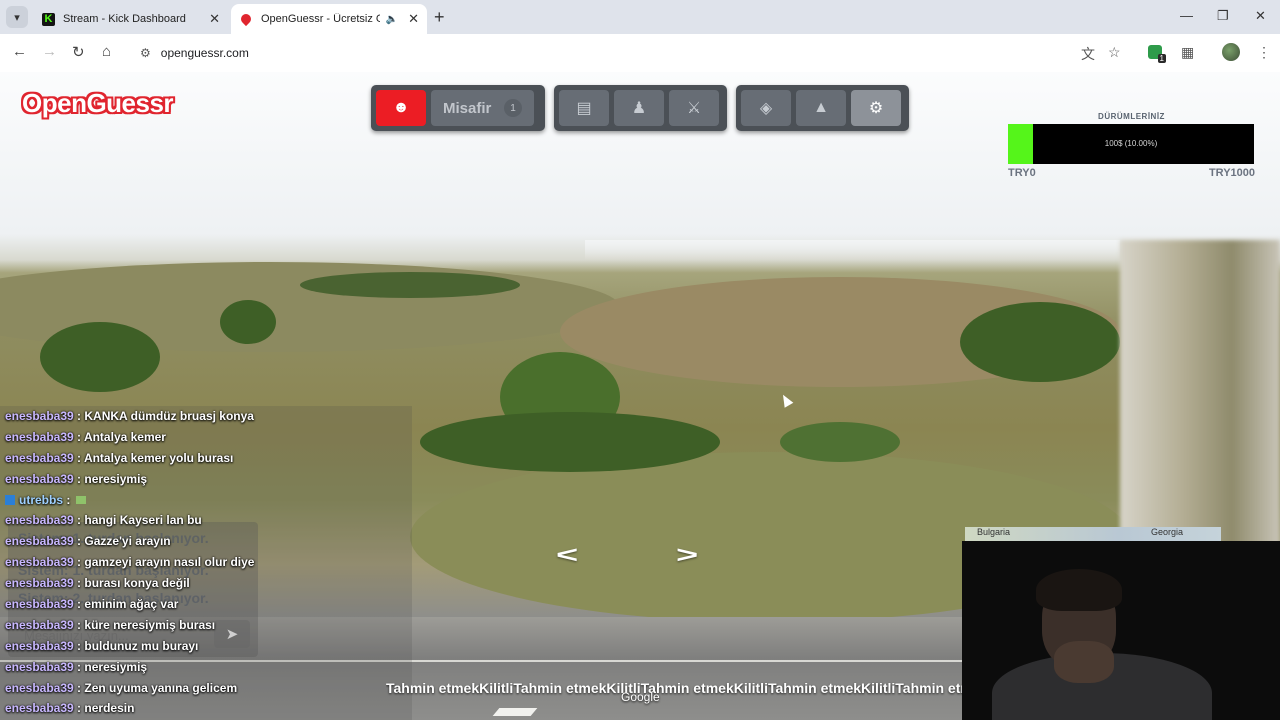 Image resolution: width=1280 pixels, height=720 pixels. Describe the element at coordinates (1186, 15) in the screenshot. I see `minimize-icon: —` at that location.